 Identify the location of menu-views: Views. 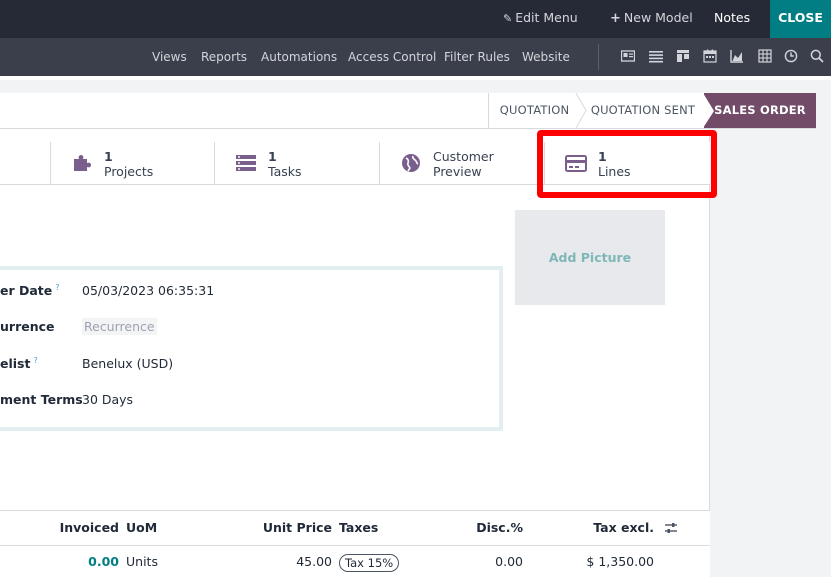
(169, 57).